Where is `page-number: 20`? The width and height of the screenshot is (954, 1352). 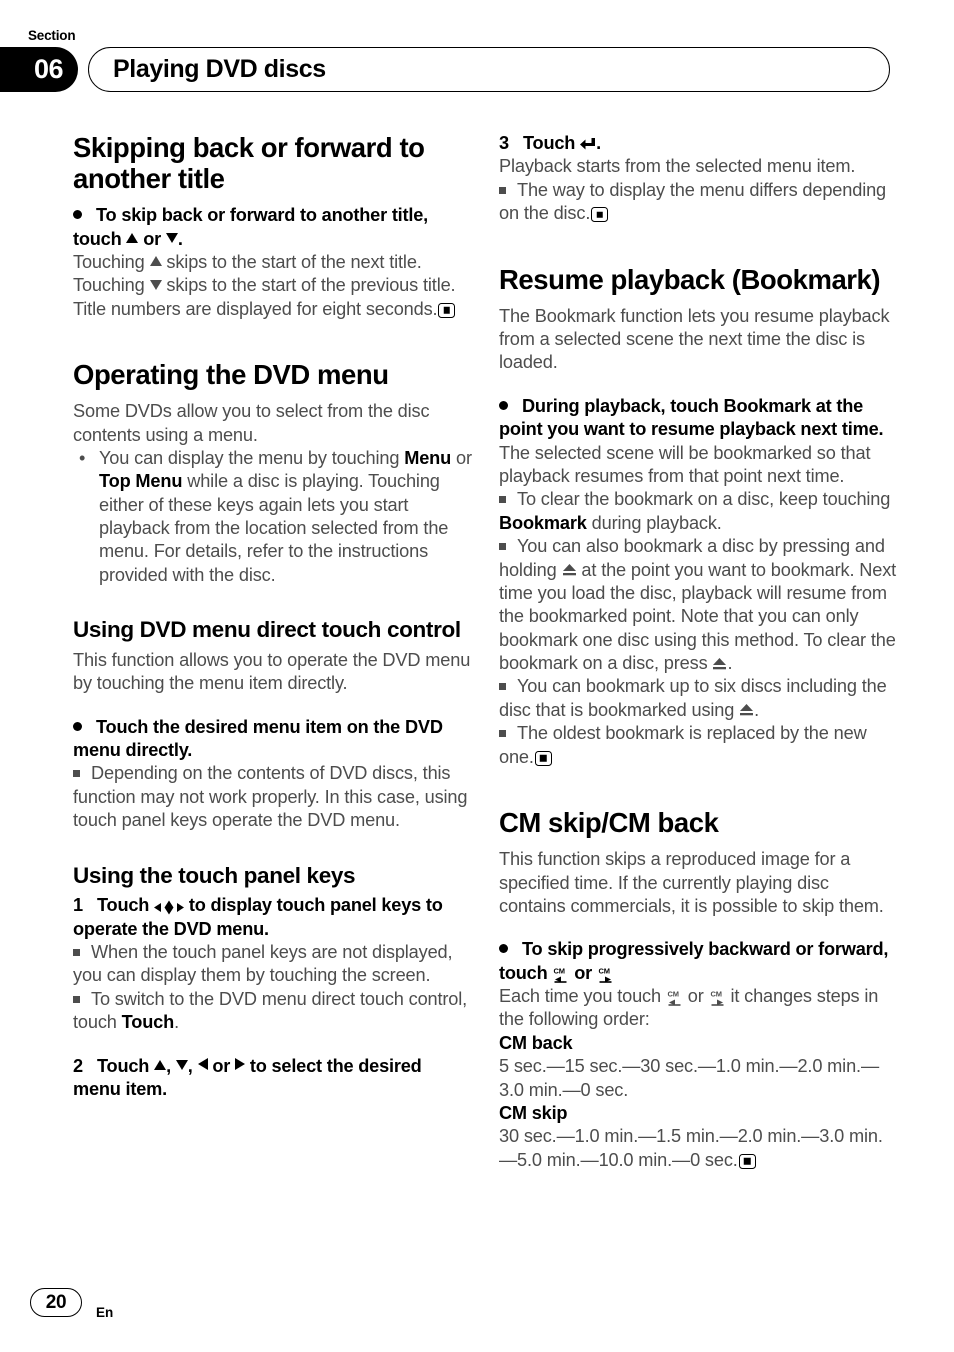 page-number: 20 is located at coordinates (56, 1302).